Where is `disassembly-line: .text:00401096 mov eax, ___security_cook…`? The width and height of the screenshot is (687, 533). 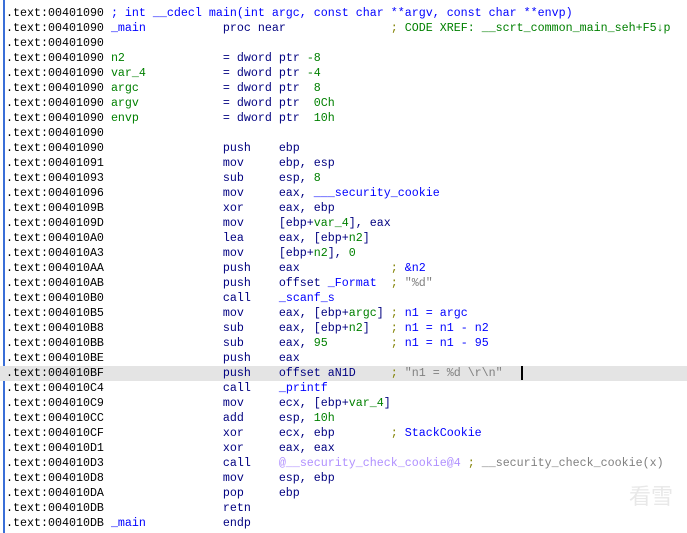 disassembly-line: .text:00401096 mov eax, ___security_cook… is located at coordinates (343, 193).